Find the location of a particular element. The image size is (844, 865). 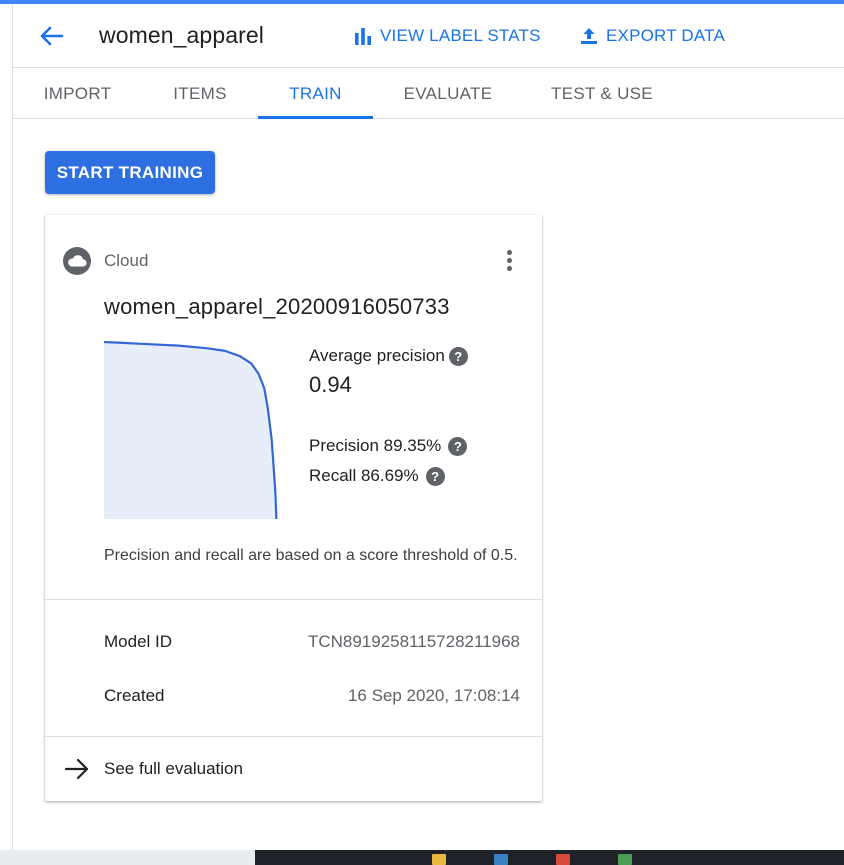

taskbar-folder-icon is located at coordinates (439, 859).